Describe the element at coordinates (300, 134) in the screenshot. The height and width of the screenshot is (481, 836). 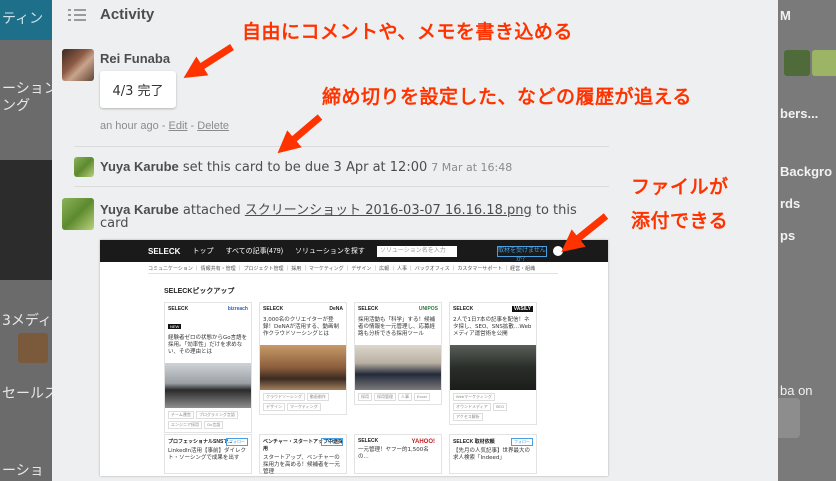
I see `arrow-to-history` at that location.